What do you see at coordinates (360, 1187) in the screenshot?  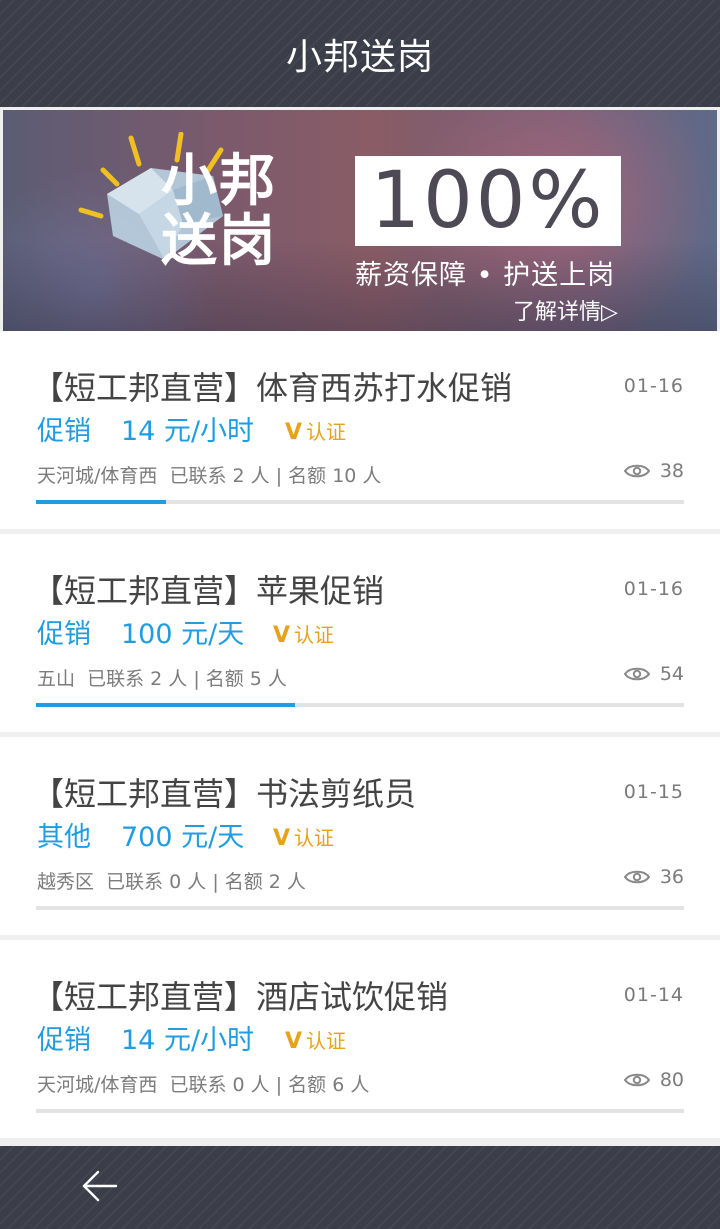 I see `bottom-bar` at bounding box center [360, 1187].